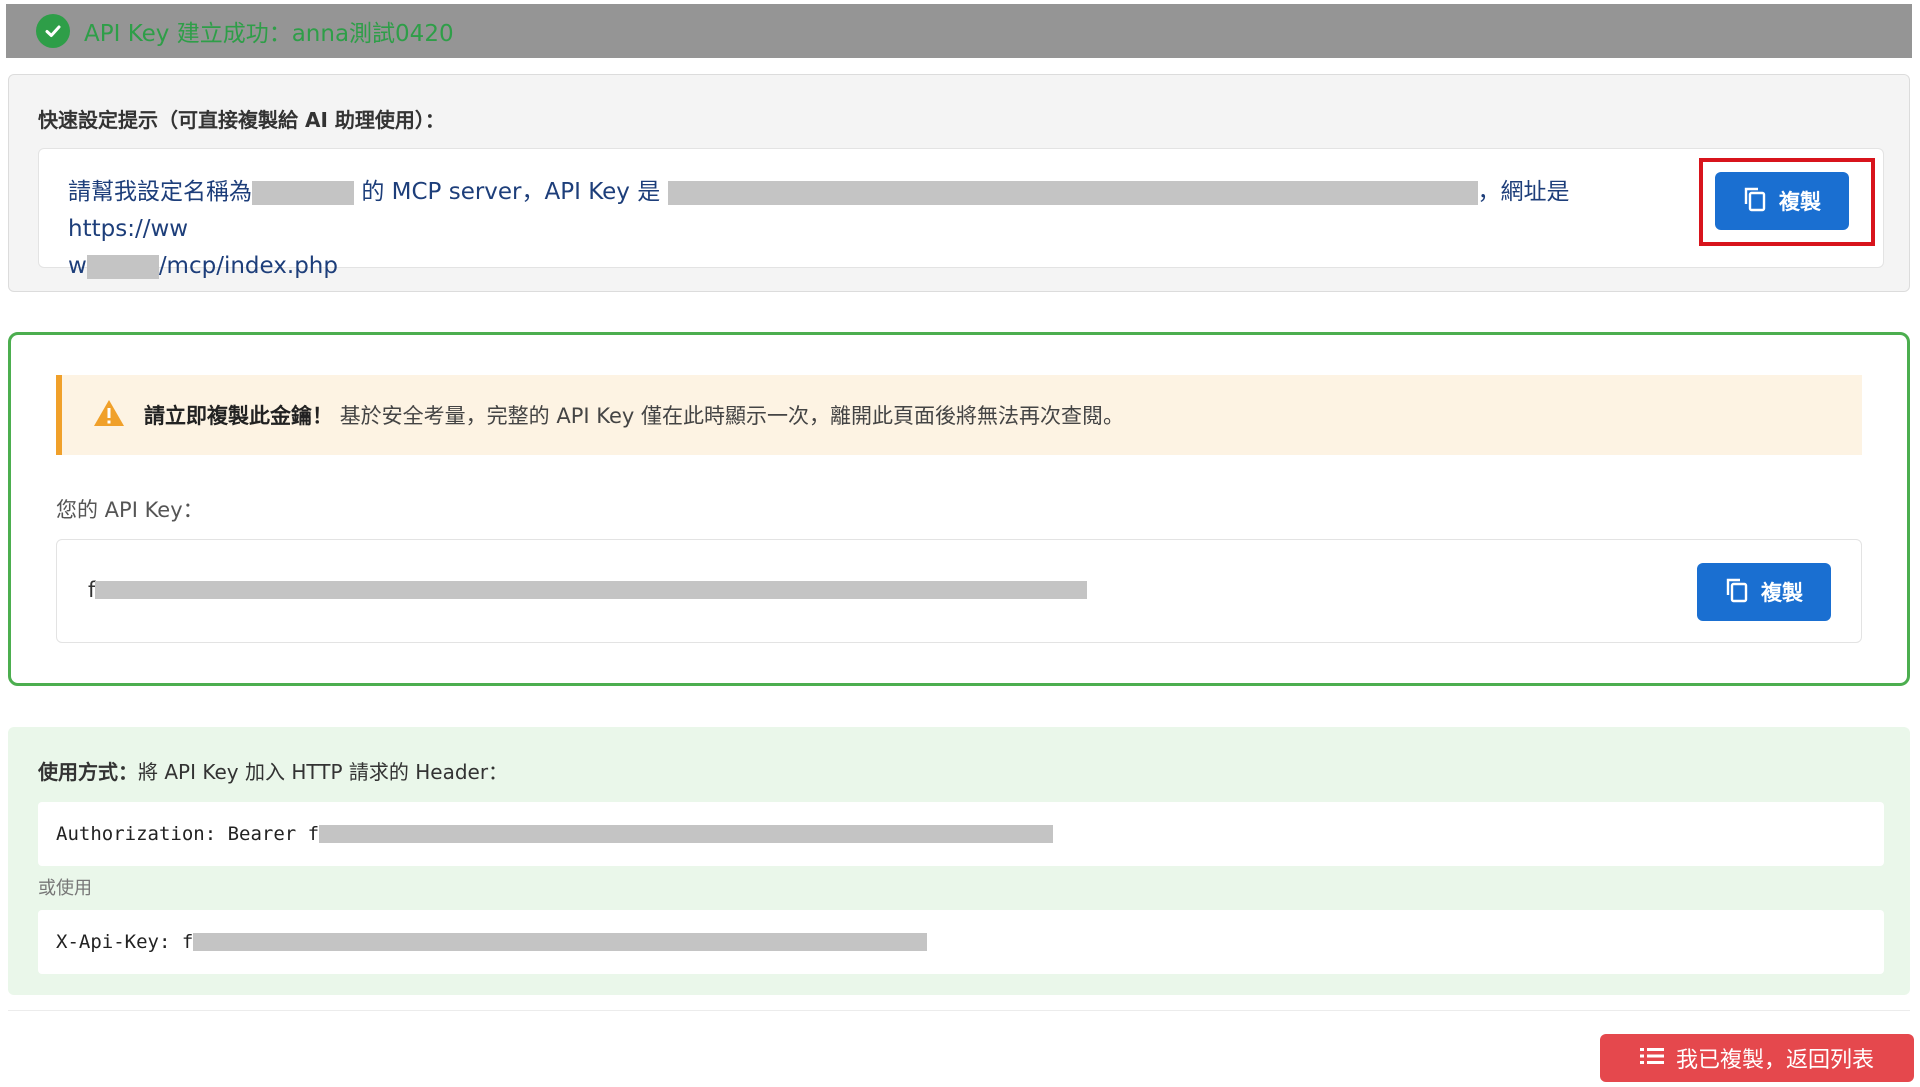 Image resolution: width=1920 pixels, height=1087 pixels. I want to click on warning-strong-text: 請立即複製此金鑰！, so click(238, 416).